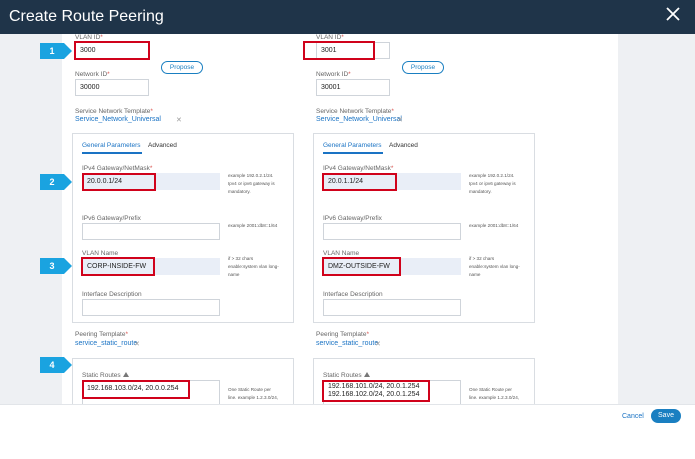 The image size is (695, 459). Describe the element at coordinates (162, 145) in the screenshot. I see `tab-advanced-left: Advanced` at that location.